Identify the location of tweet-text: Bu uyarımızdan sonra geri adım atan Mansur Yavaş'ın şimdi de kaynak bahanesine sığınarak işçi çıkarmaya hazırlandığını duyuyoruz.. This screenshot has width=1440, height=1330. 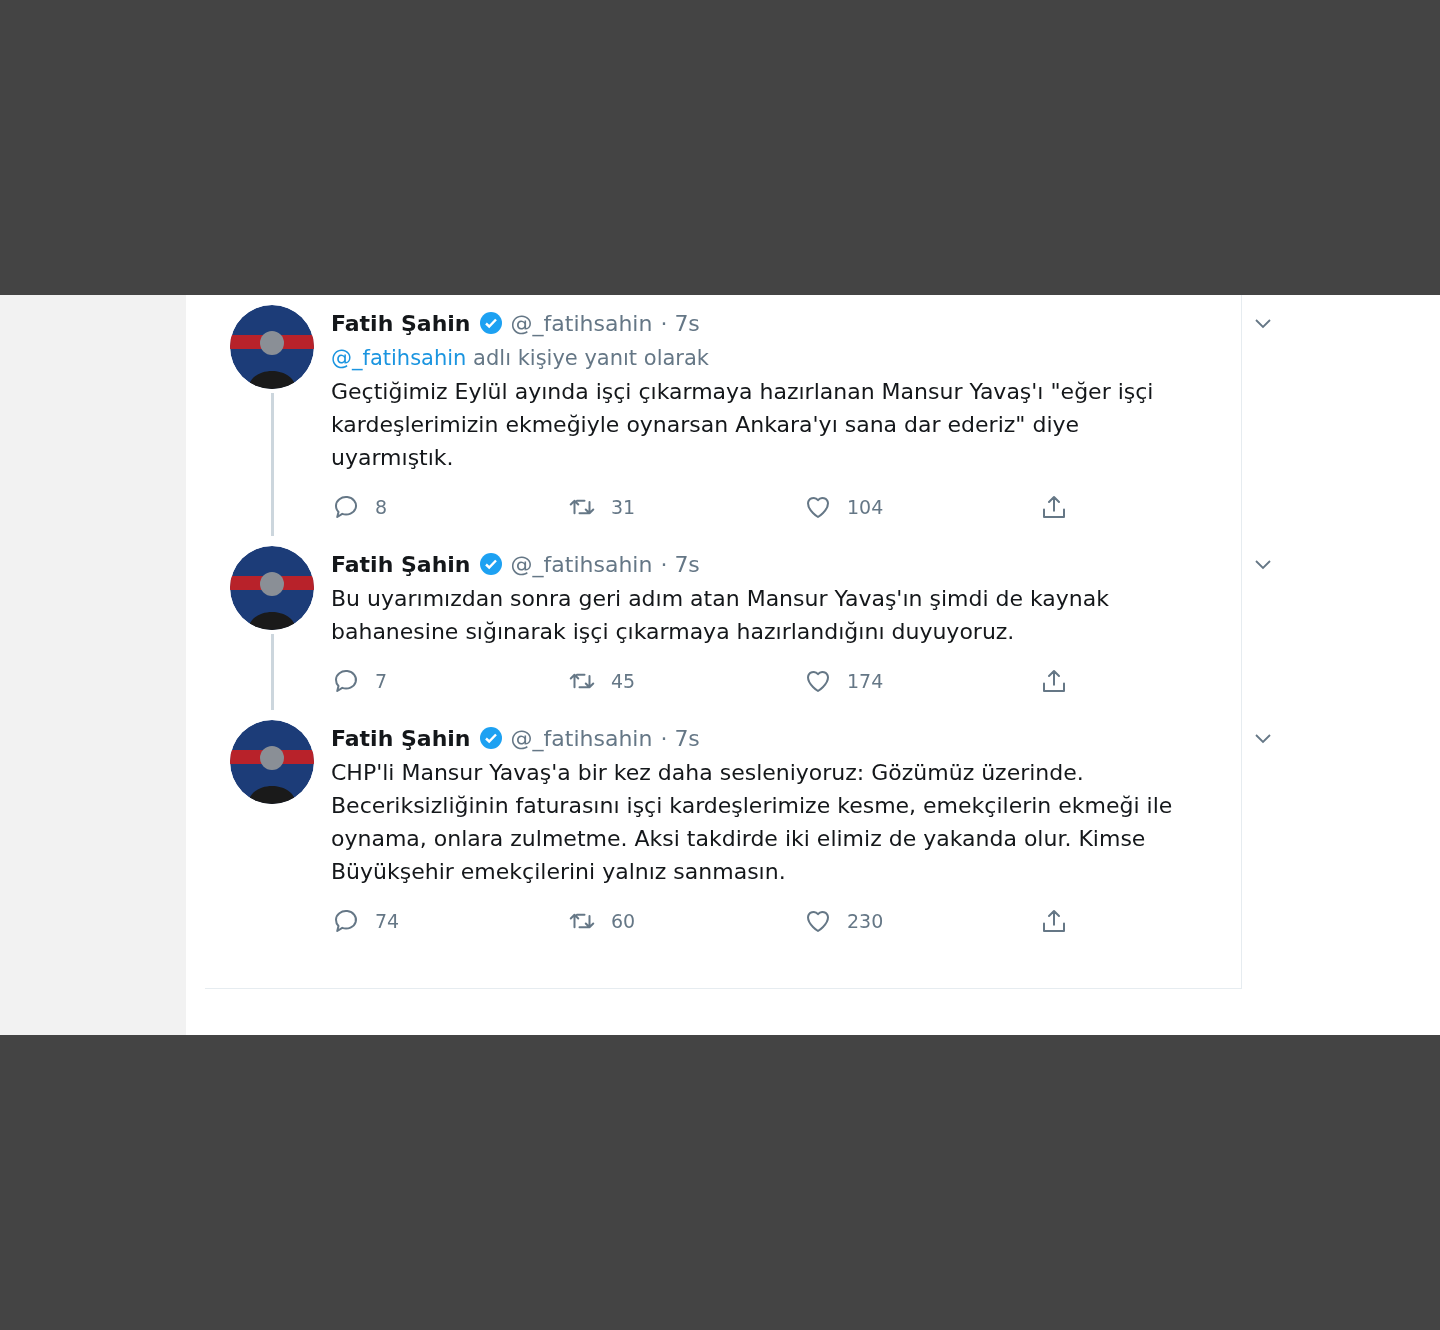
(721, 615).